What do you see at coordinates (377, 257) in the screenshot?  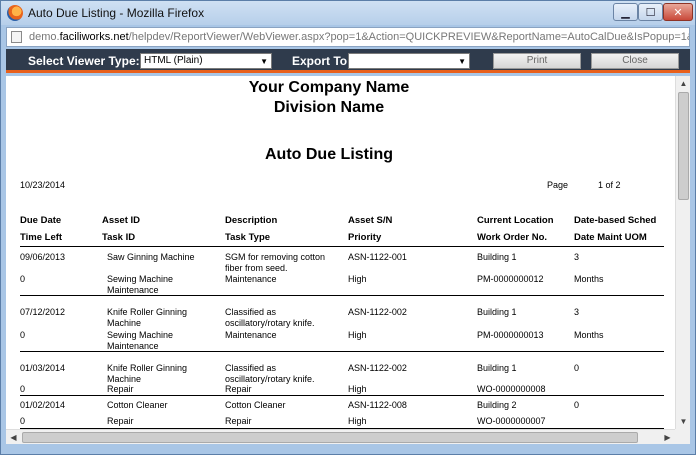 I see `asset-sn: ASN-1122-001` at bounding box center [377, 257].